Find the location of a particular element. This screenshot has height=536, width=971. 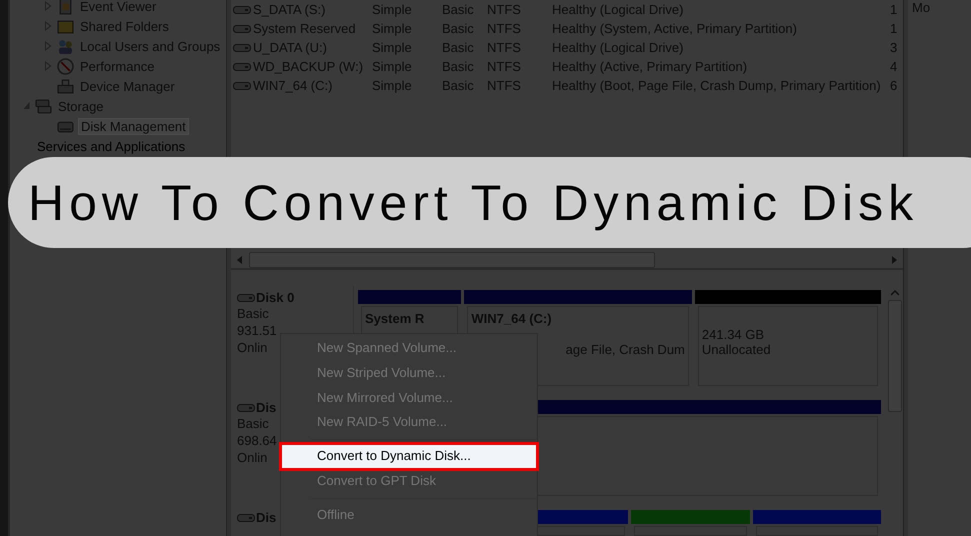

users-icon is located at coordinates (65, 46).